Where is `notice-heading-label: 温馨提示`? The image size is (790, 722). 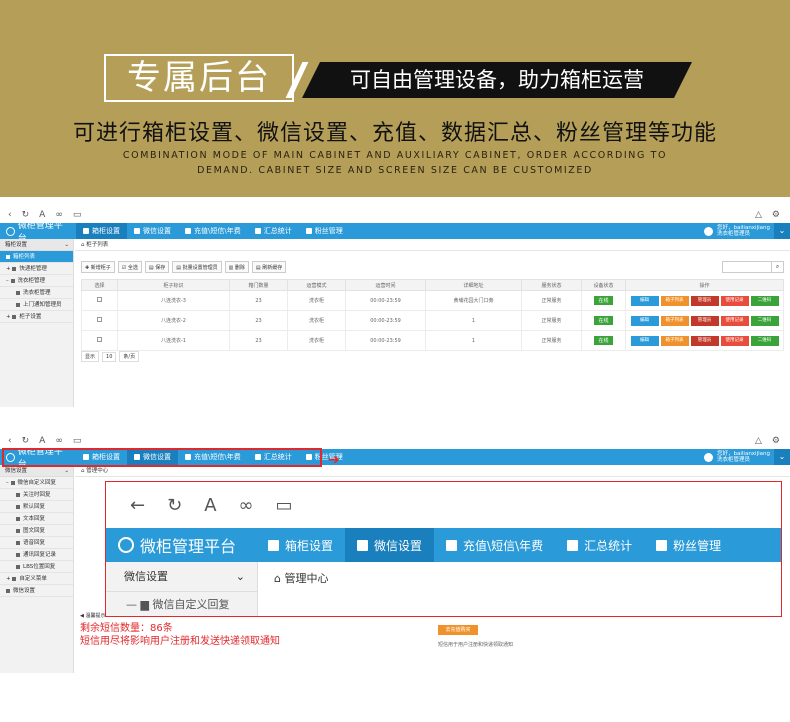
notice-heading-label: 温馨提示 is located at coordinates (95, 616).